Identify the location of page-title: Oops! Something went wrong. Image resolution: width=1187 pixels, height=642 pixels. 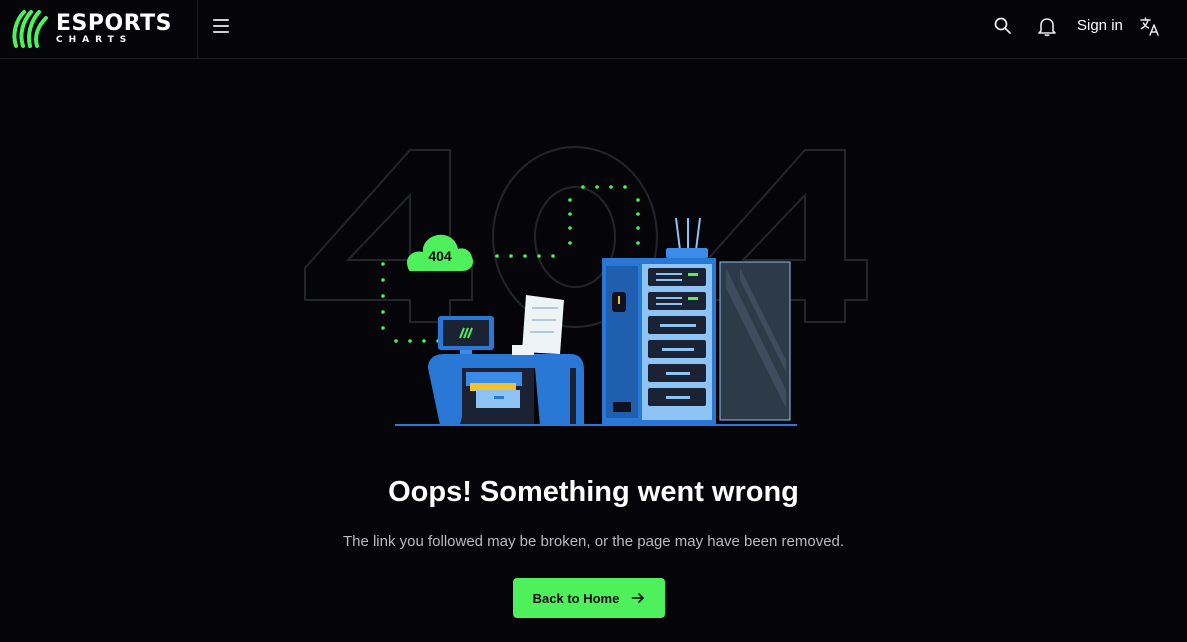
(593, 492).